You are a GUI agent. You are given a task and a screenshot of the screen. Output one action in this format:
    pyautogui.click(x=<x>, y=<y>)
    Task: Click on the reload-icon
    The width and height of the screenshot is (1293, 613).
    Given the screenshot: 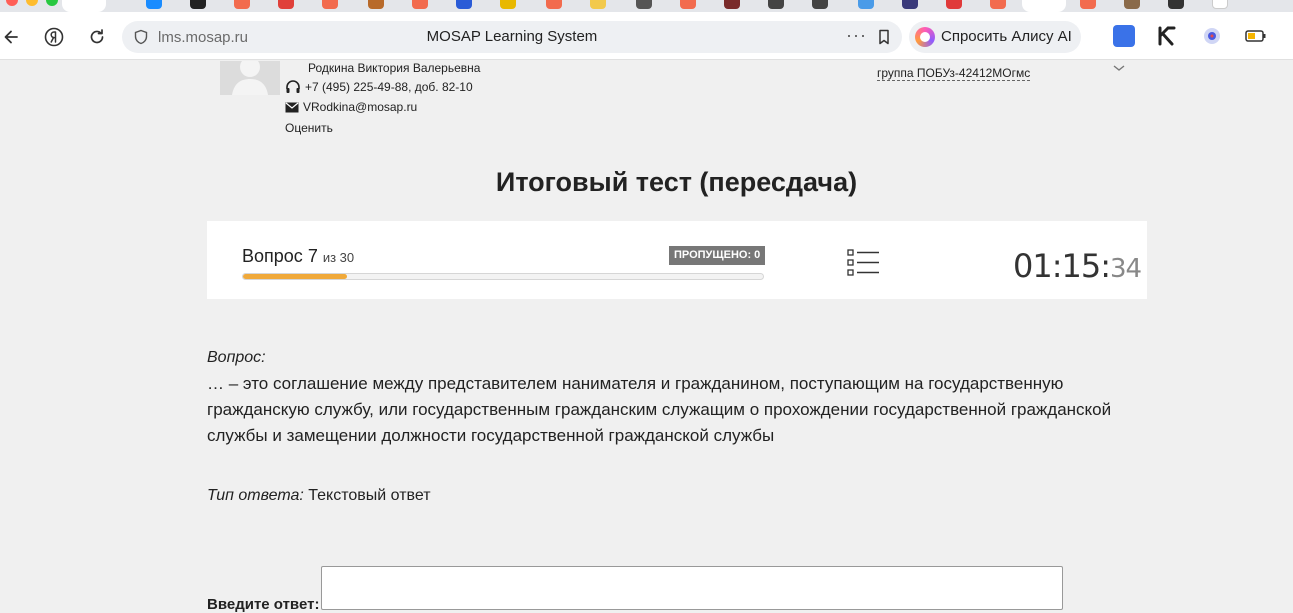 What is the action you would take?
    pyautogui.click(x=97, y=36)
    